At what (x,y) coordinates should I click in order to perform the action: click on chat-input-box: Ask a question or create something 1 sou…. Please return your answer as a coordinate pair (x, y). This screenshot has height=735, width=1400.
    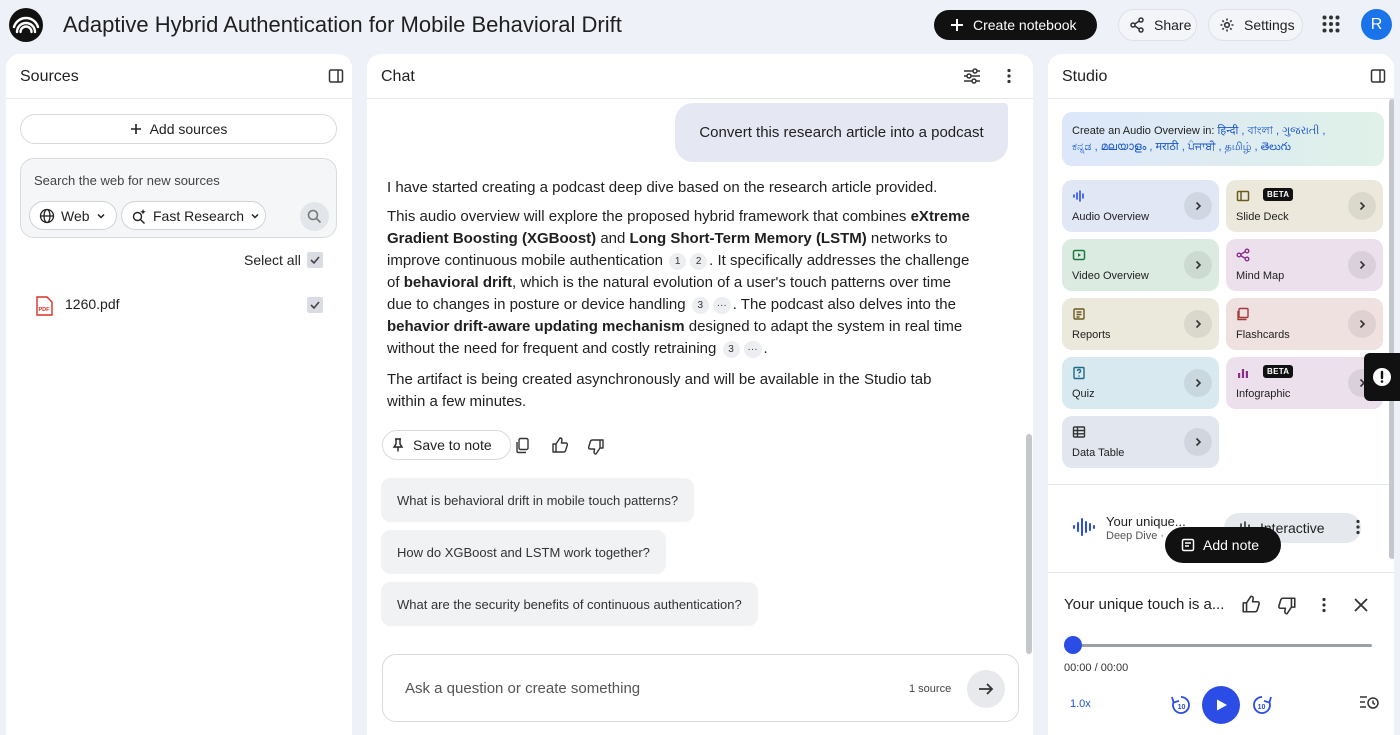
    Looking at the image, I should click on (700, 688).